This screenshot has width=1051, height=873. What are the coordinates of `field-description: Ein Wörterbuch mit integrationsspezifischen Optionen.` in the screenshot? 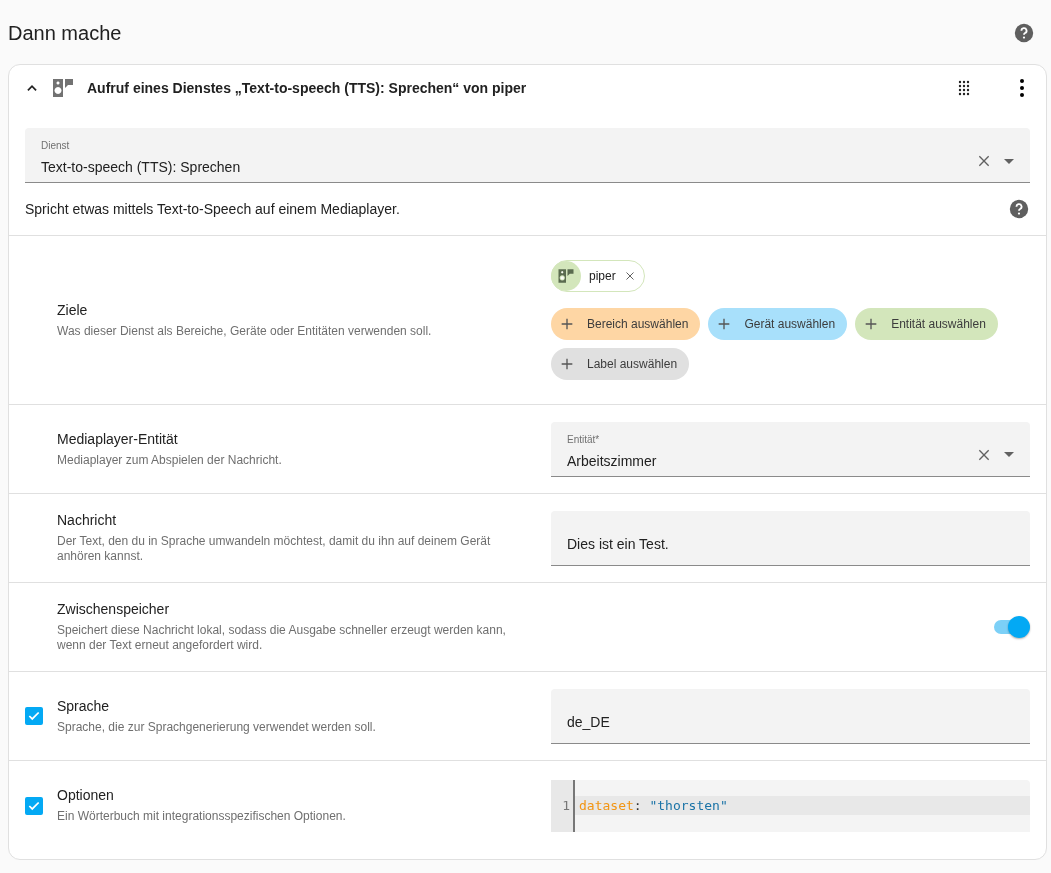 It's located at (202, 816).